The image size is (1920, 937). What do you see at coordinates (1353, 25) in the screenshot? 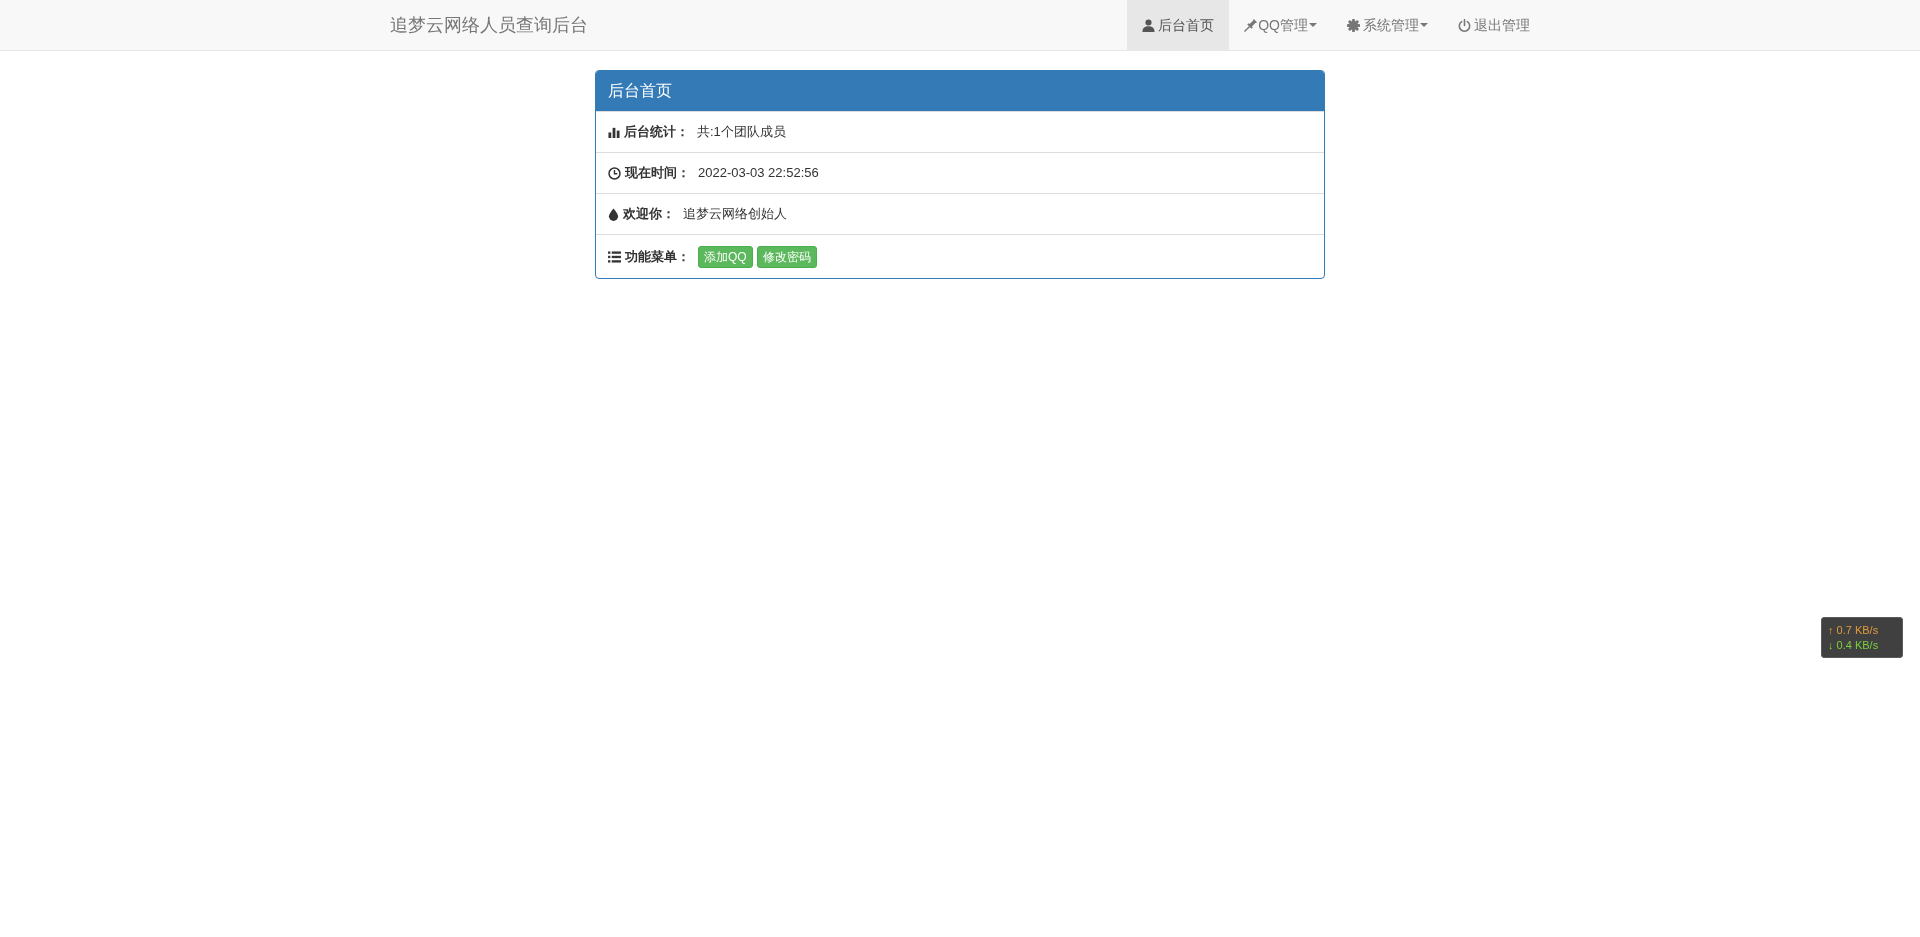
I see `gear-icon` at bounding box center [1353, 25].